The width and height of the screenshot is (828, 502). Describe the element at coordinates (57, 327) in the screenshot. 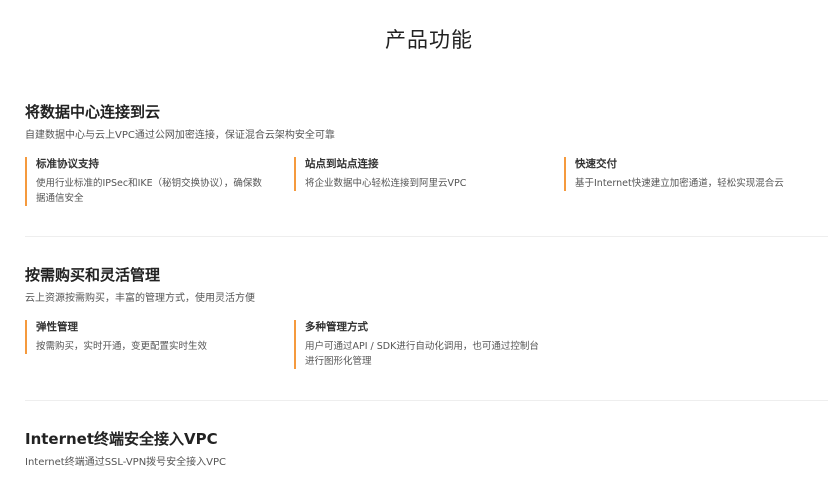

I see `feature-title: 弹性管理` at that location.